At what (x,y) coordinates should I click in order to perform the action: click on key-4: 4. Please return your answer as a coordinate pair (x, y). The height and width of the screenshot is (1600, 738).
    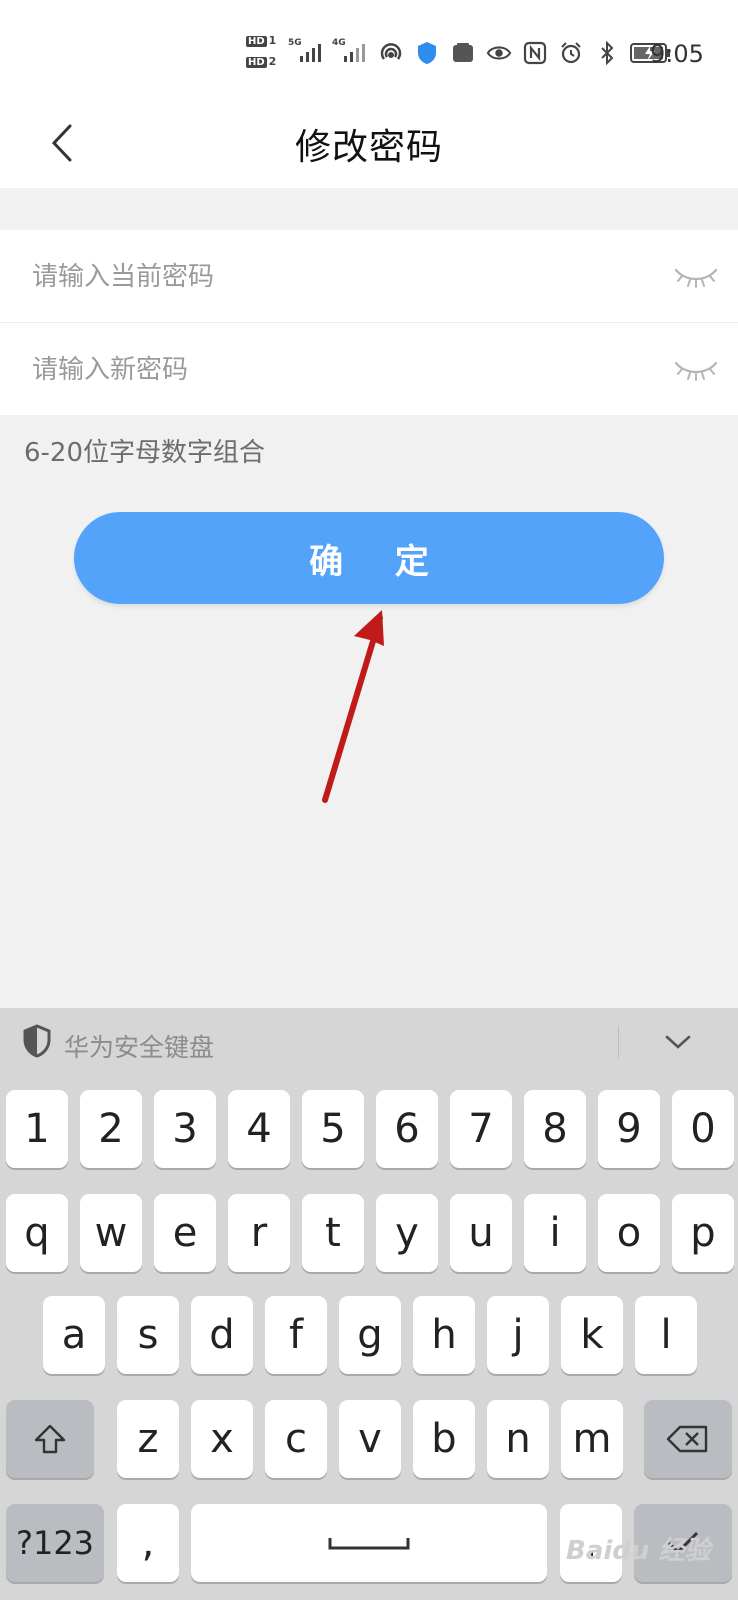
    Looking at the image, I should click on (259, 1129).